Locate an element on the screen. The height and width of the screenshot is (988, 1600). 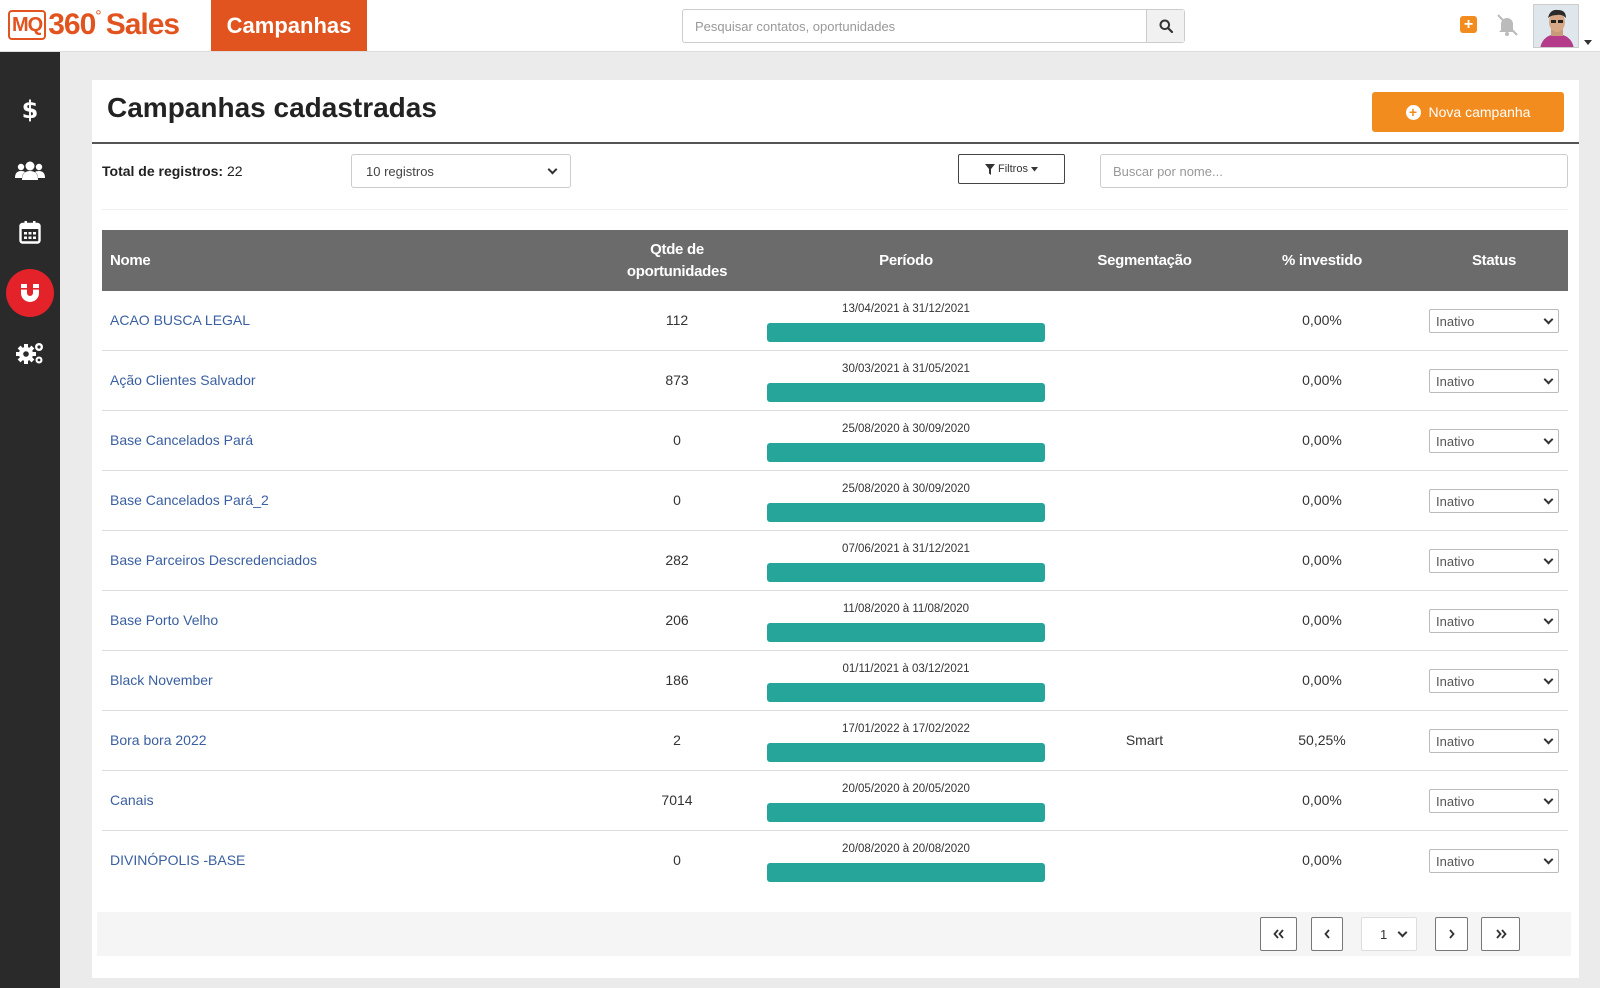
sidebar-item-campaigns is located at coordinates (30, 293).